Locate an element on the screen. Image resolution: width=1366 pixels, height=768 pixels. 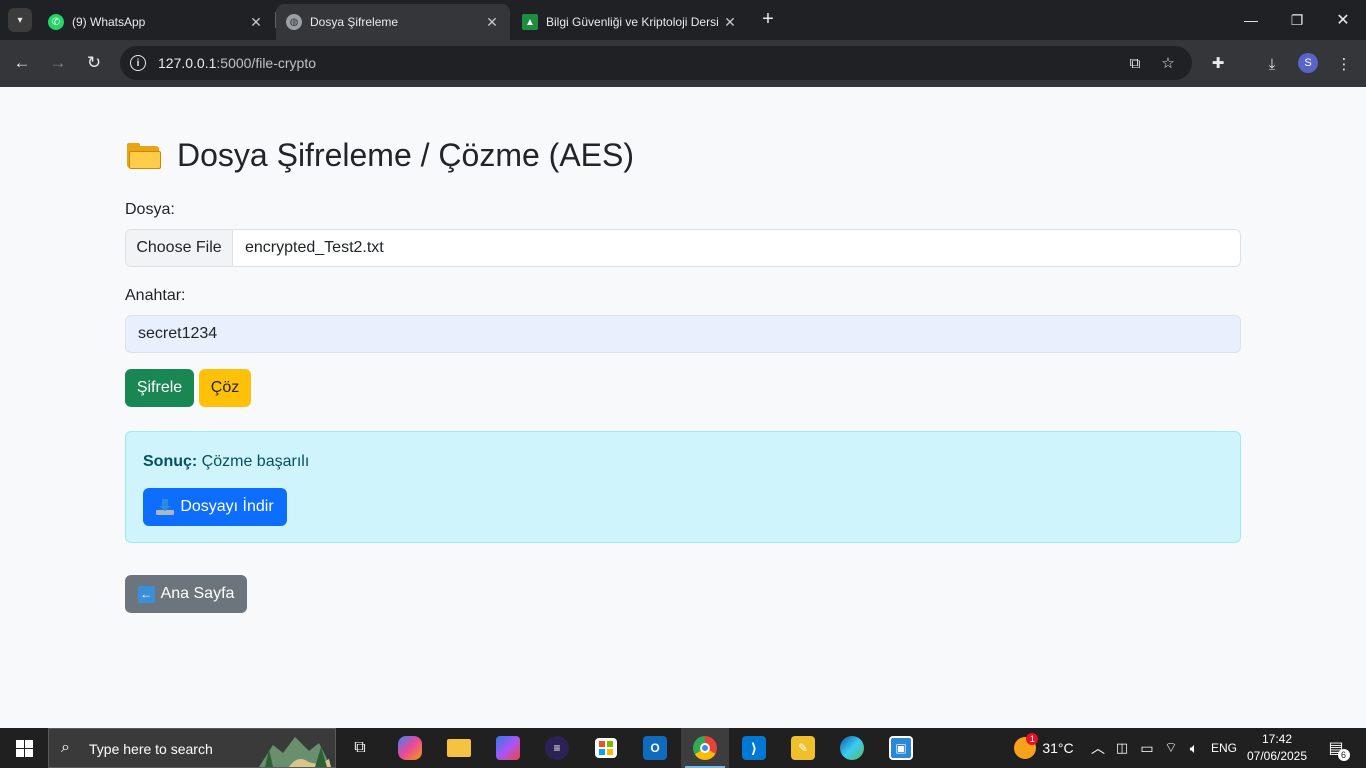
weather-sun-icon: 1 is located at coordinates (1026, 746).